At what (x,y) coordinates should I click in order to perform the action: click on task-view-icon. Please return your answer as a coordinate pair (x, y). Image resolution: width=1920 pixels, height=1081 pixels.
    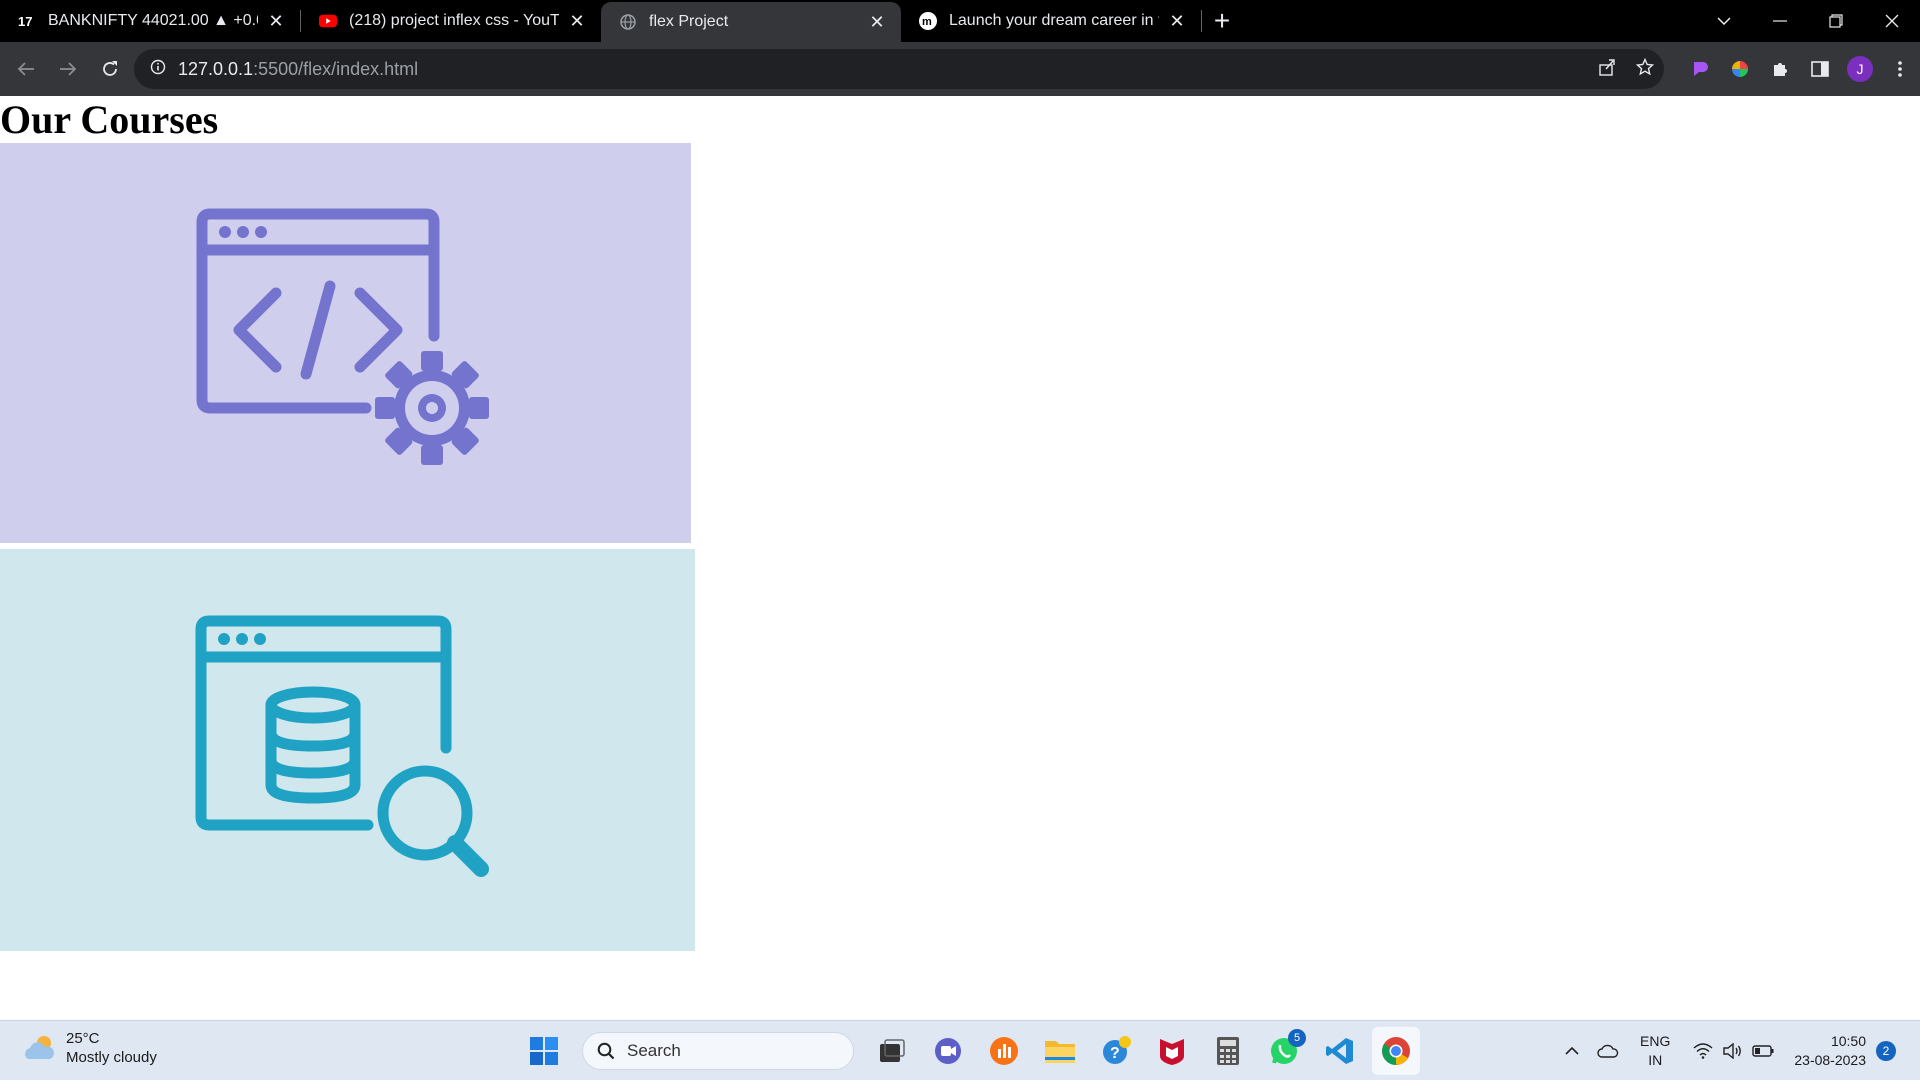
    Looking at the image, I should click on (892, 1051).